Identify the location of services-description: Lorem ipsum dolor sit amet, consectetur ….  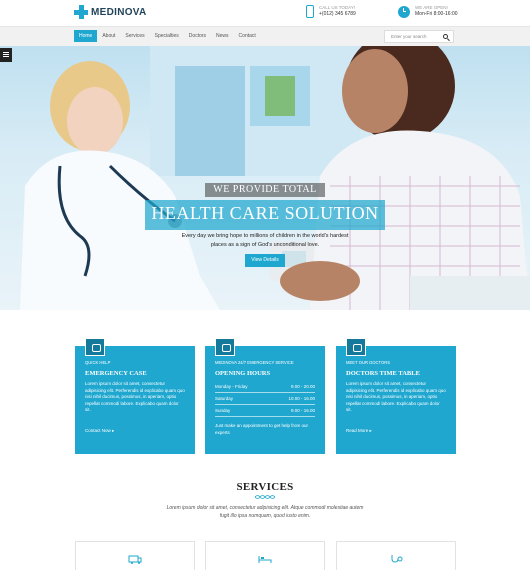
(265, 512).